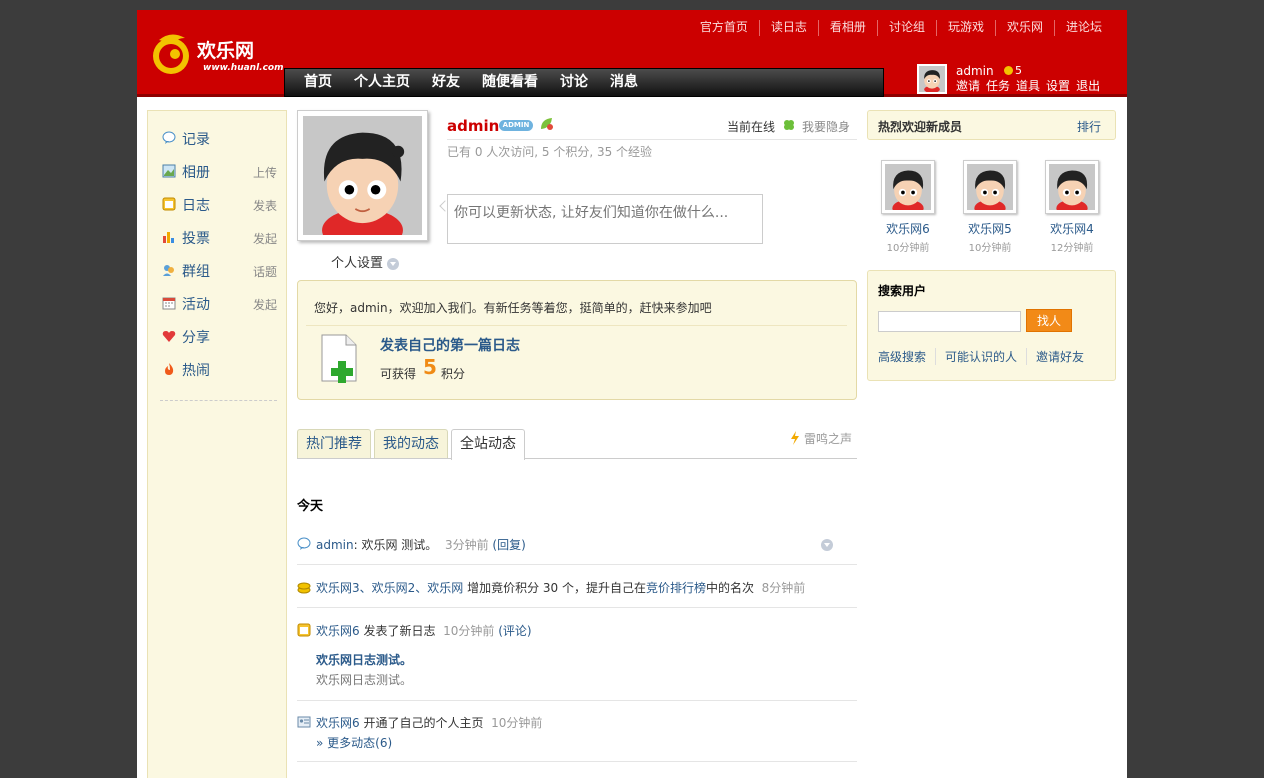 Image resolution: width=1264 pixels, height=778 pixels. Describe the element at coordinates (488, 444) in the screenshot. I see `tab-all: 全站动态` at that location.